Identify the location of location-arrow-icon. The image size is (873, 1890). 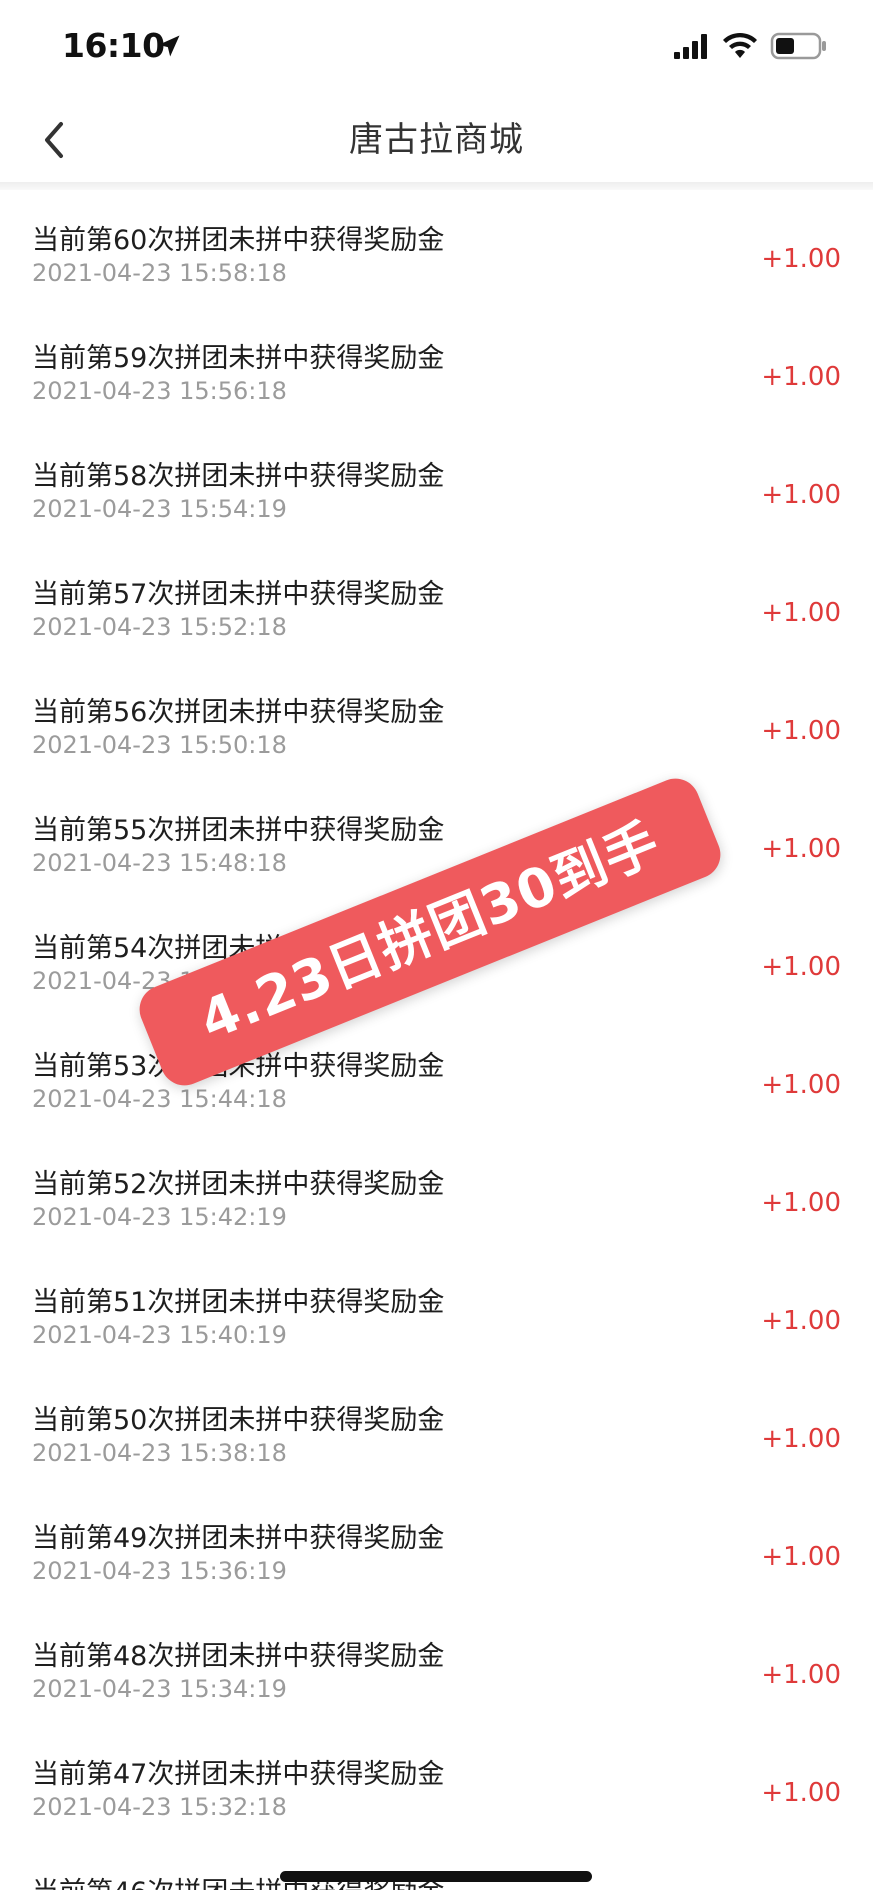
(169, 46).